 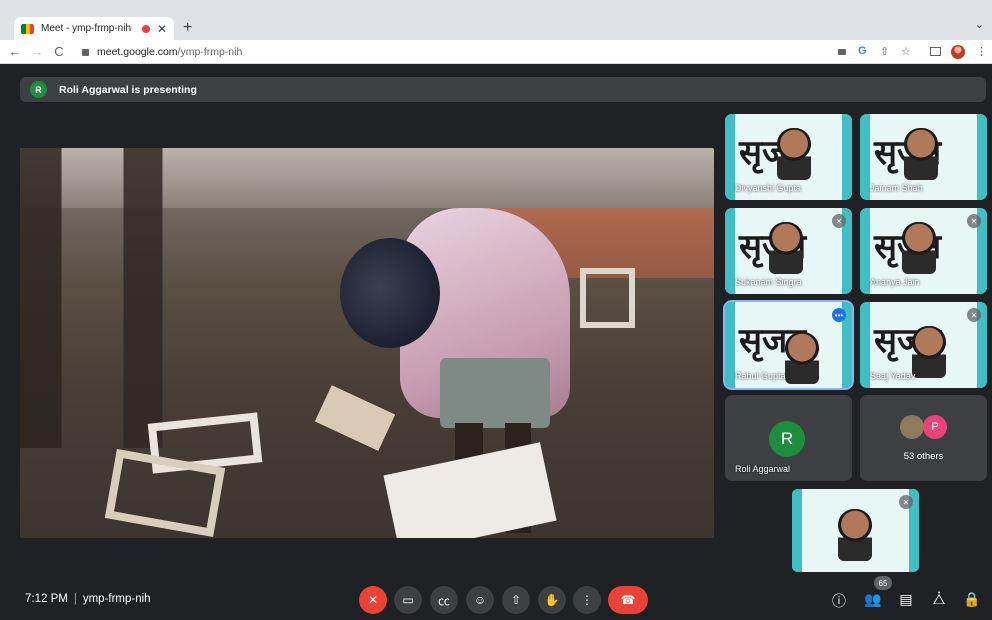 I want to click on presenting-text: Roli Aggarwal is presenting, so click(x=128, y=89).